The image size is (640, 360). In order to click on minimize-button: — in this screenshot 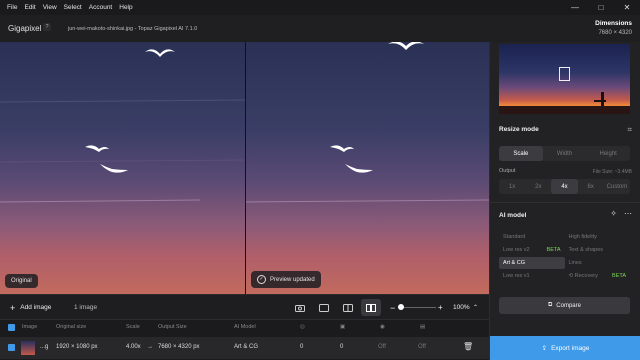, I will do `click(575, 7)`.